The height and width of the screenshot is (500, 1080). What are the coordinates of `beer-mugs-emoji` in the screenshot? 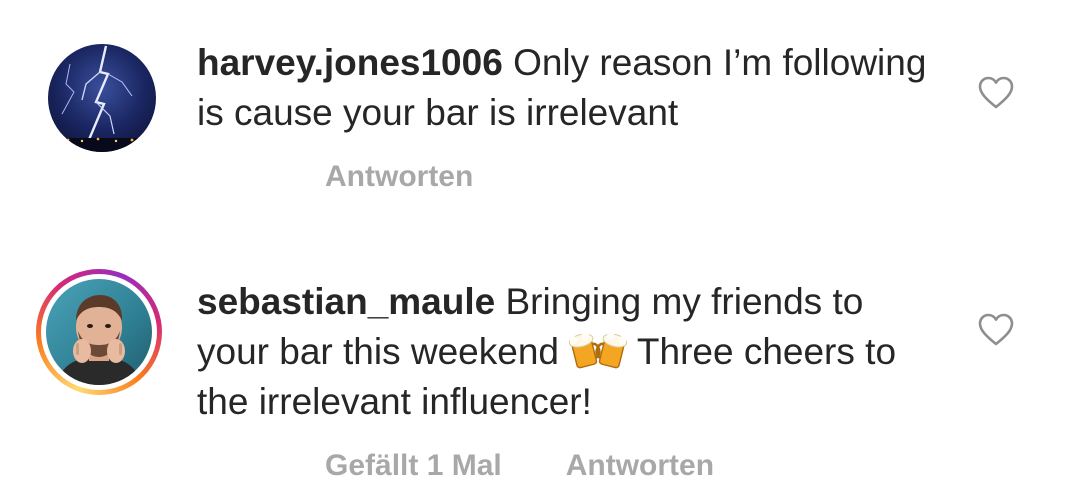 It's located at (598, 350).